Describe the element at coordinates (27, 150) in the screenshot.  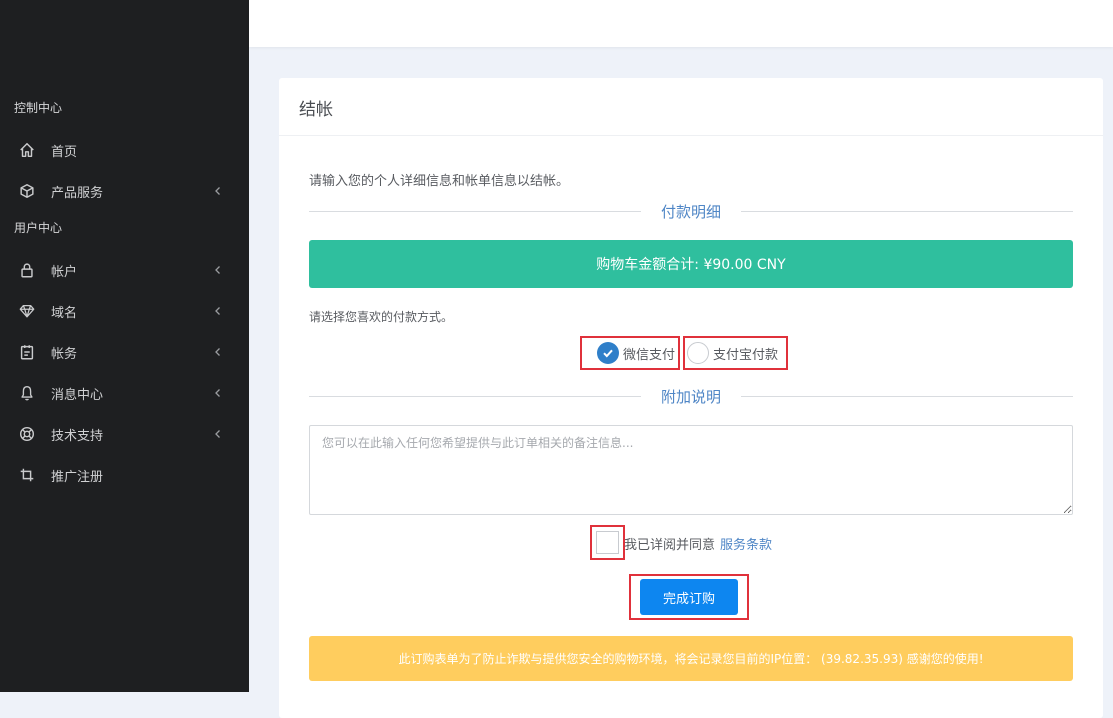
I see `home-icon` at that location.